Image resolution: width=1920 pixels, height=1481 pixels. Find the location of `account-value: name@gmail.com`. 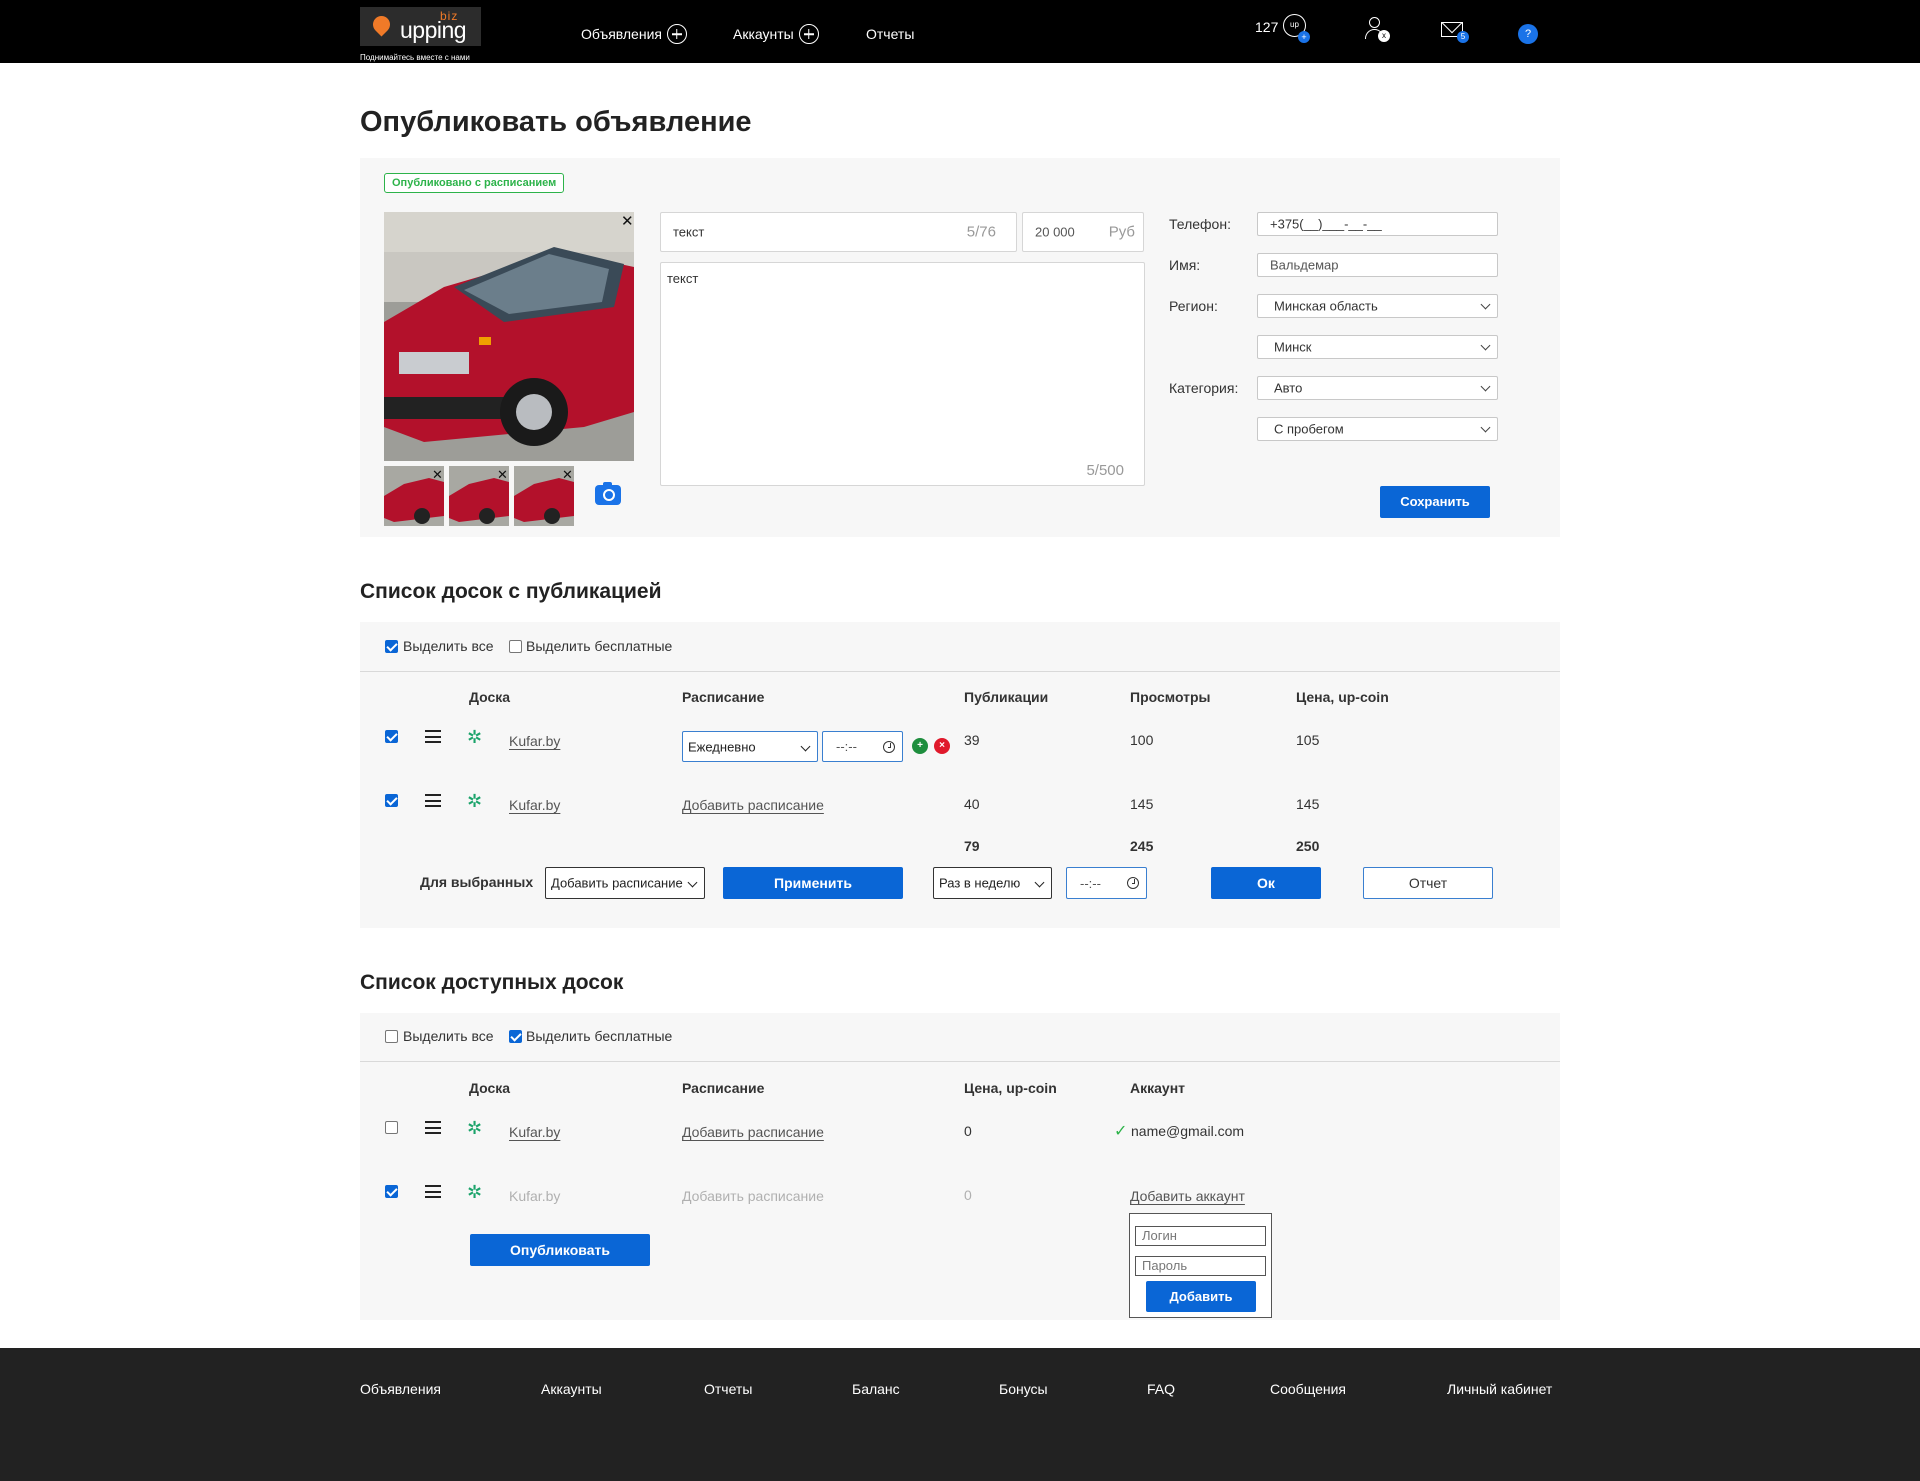

account-value: name@gmail.com is located at coordinates (1188, 1131).